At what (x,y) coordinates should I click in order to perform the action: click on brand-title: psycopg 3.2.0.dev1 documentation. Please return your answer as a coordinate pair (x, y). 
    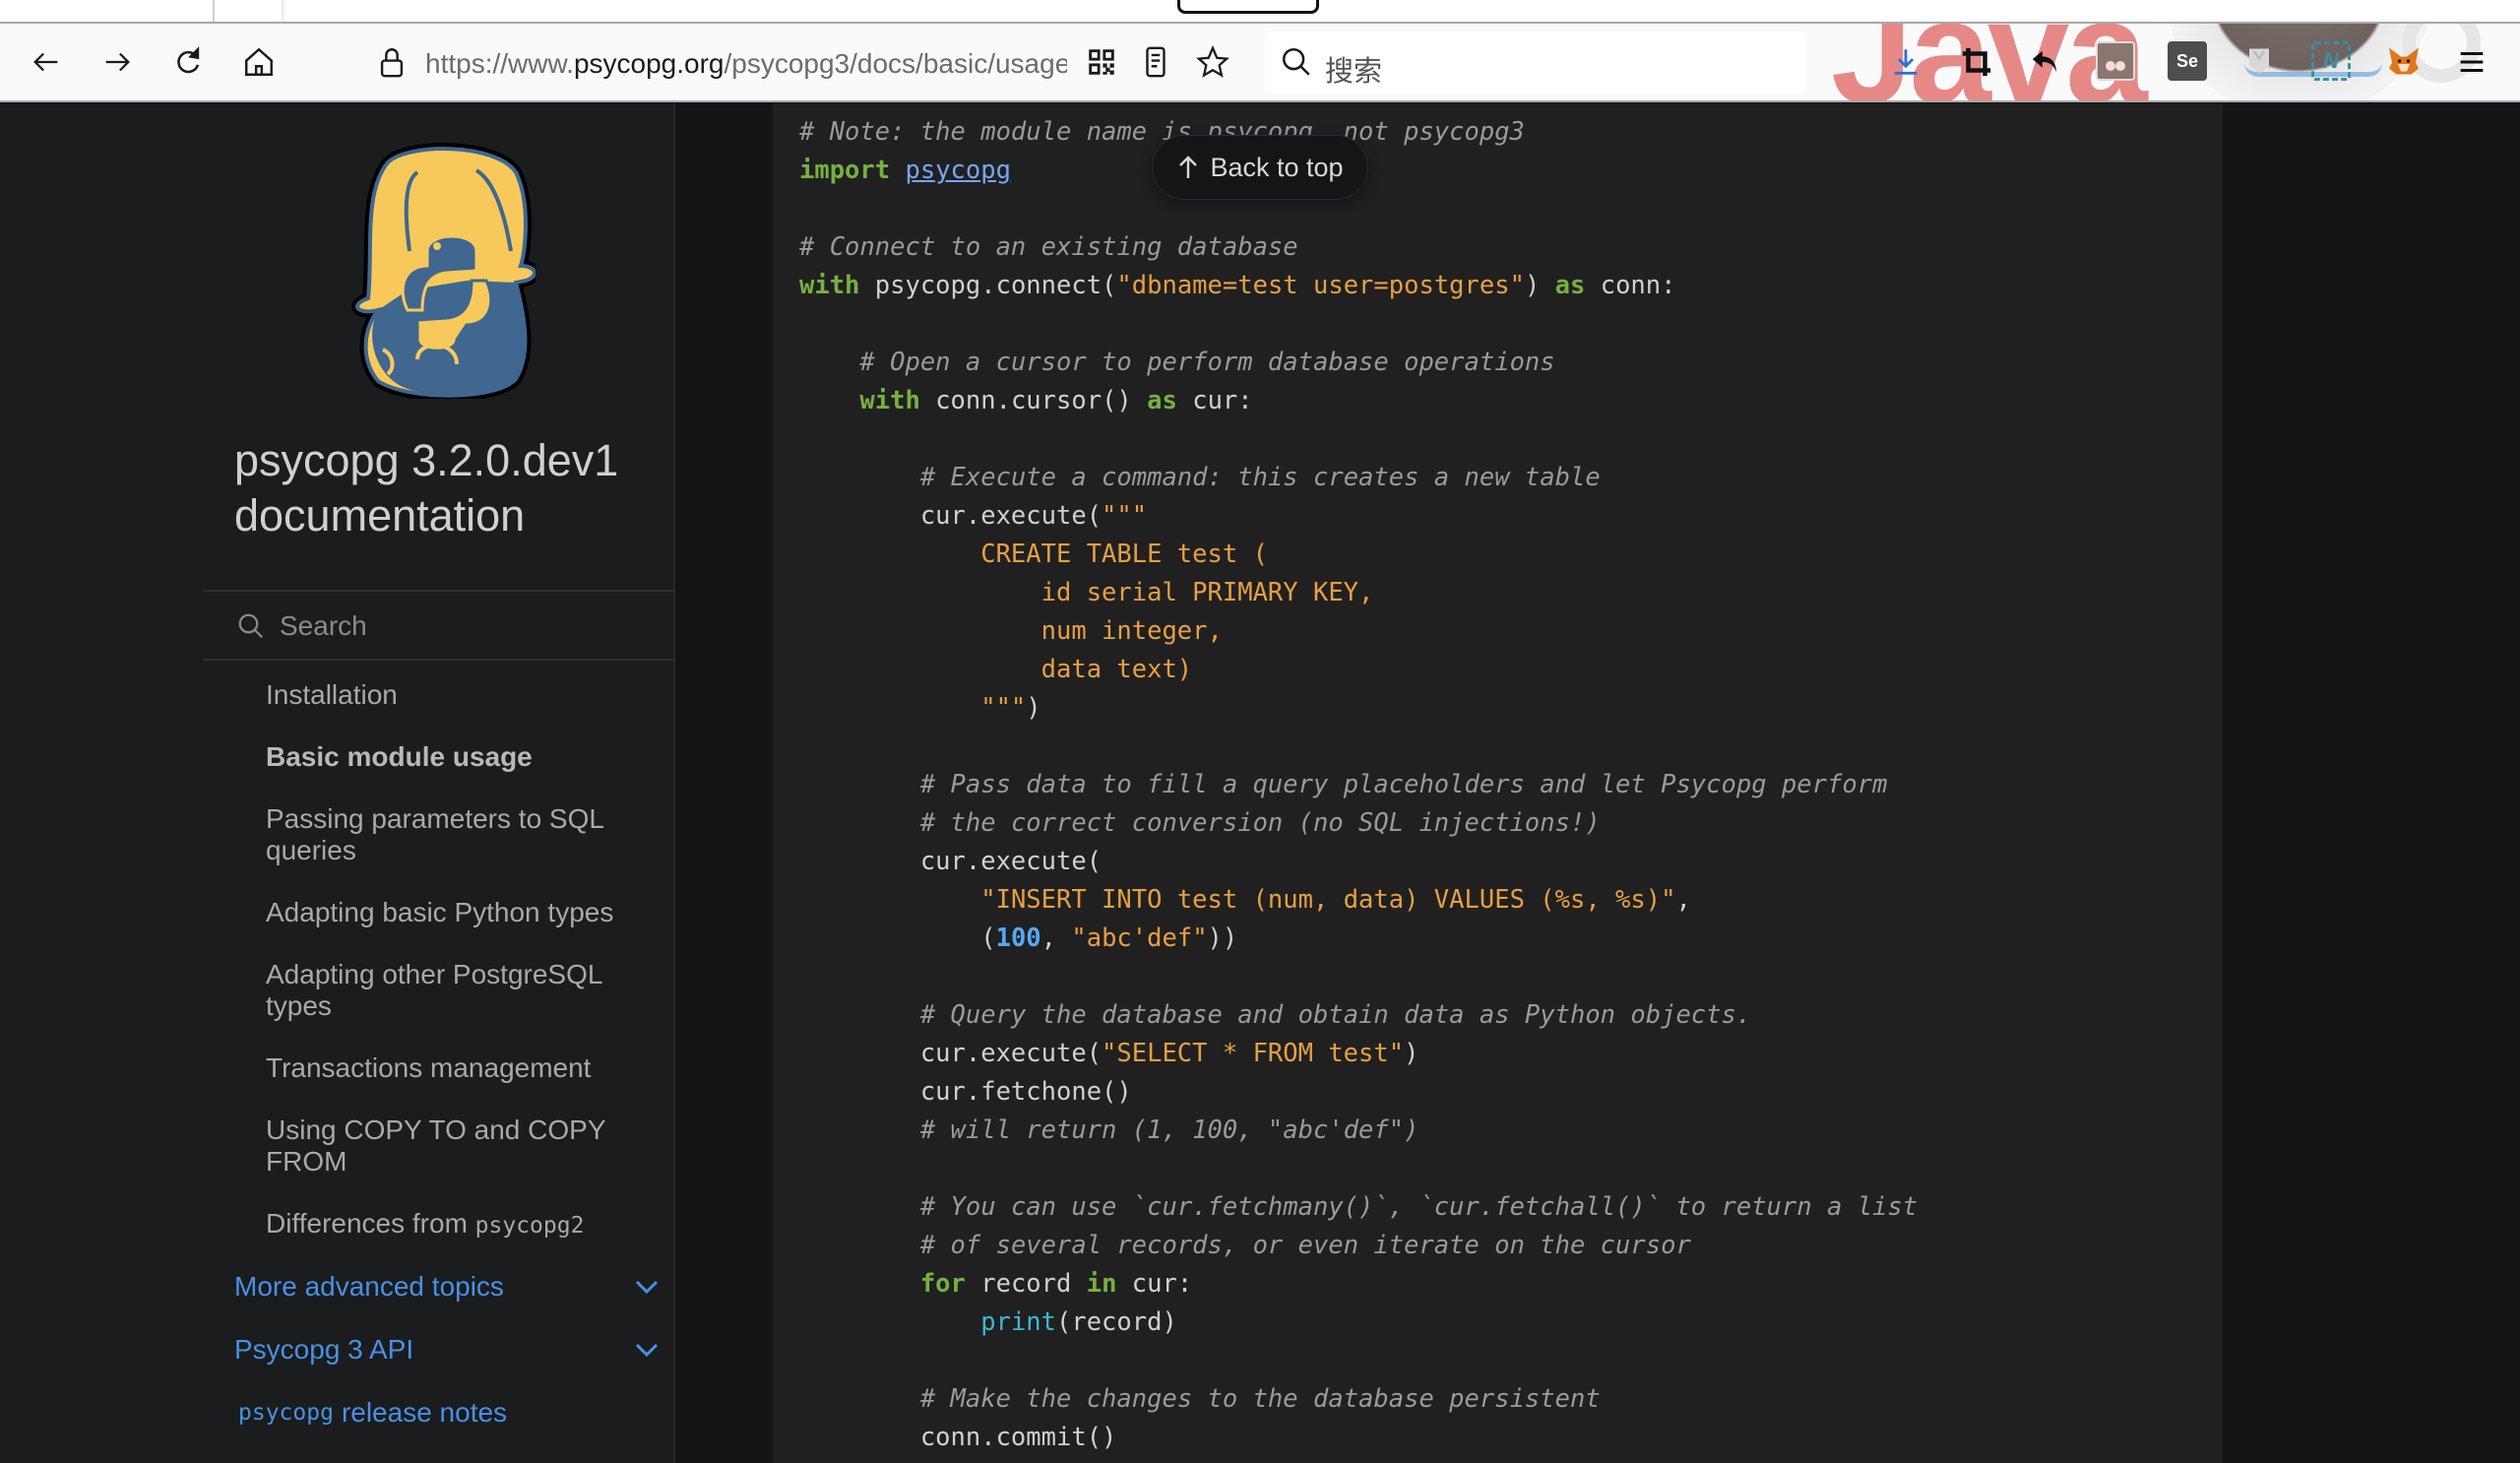
    Looking at the image, I should click on (446, 488).